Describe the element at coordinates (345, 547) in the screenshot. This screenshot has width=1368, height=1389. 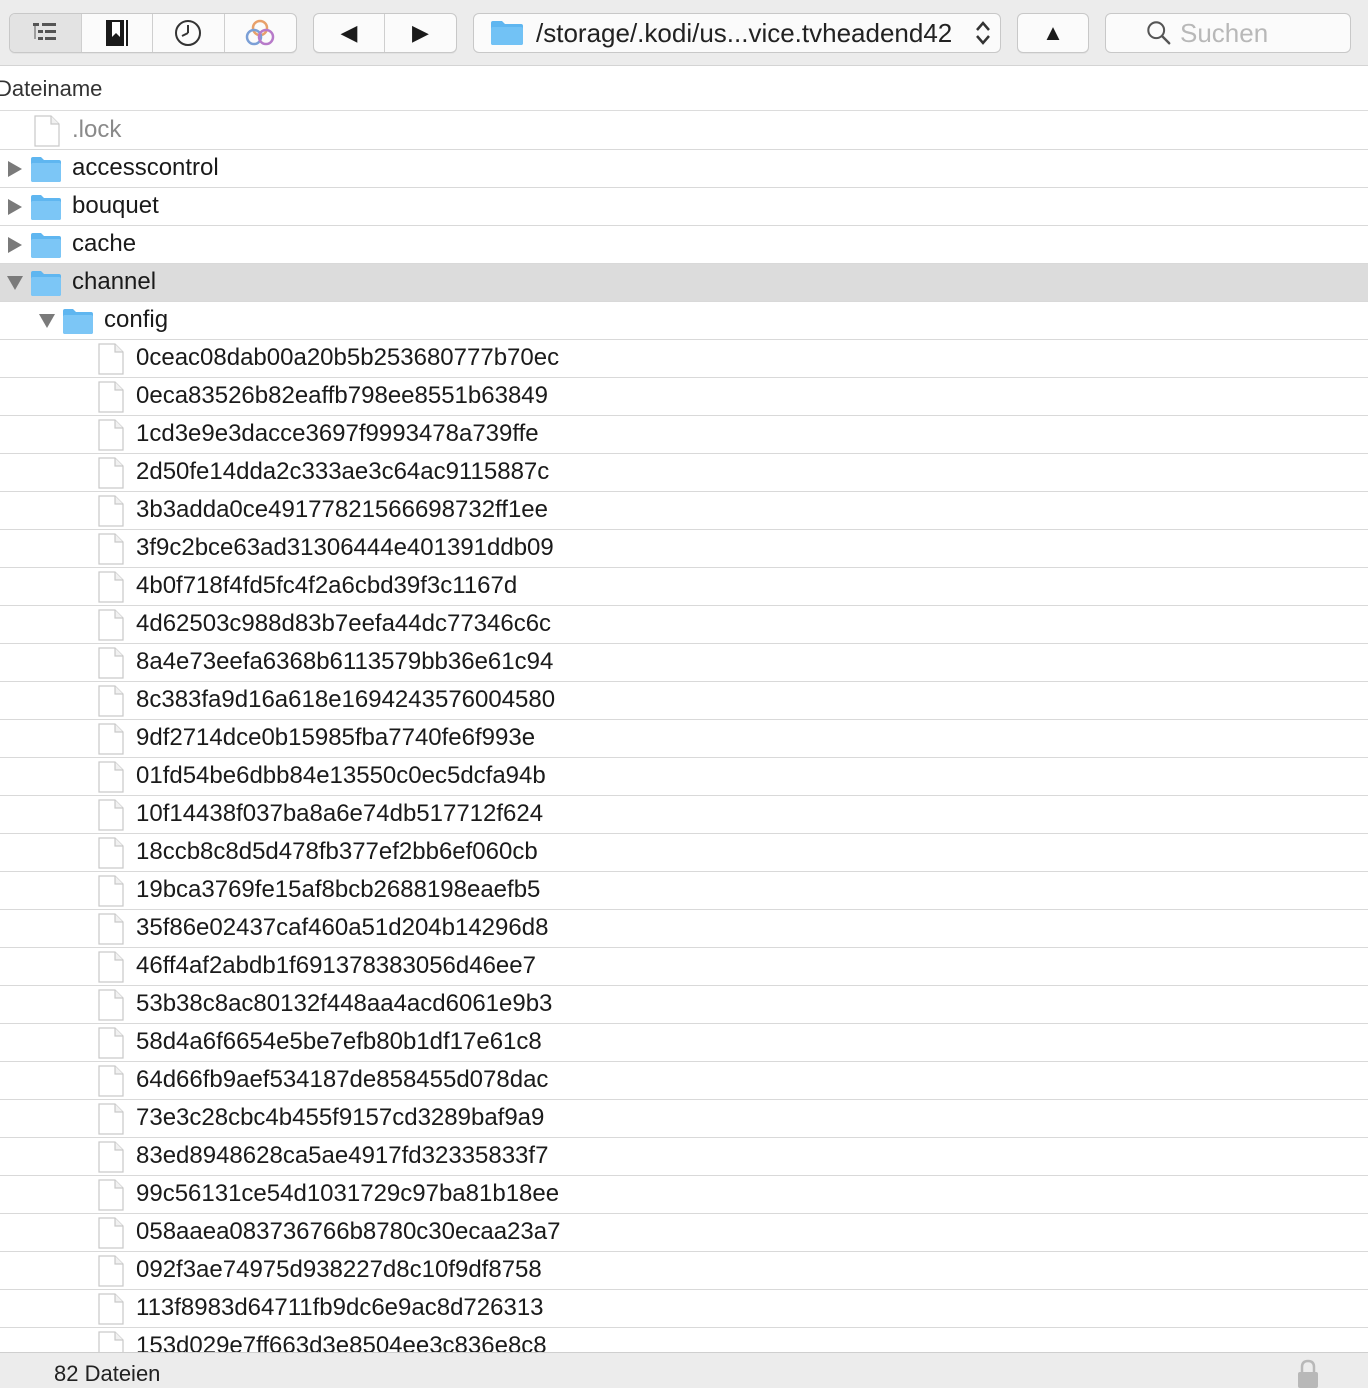
I see `item-name: 3f9c2bce63ad31306444e401391ddb09` at that location.